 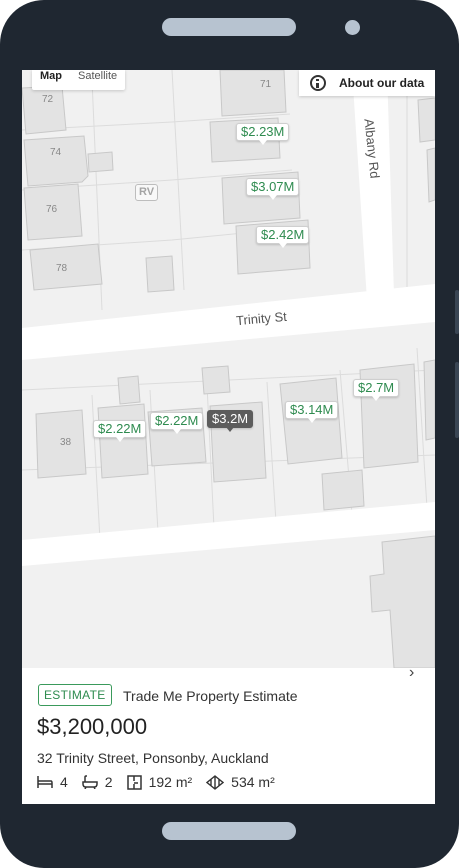 What do you see at coordinates (134, 782) in the screenshot?
I see `floor-plan-icon` at bounding box center [134, 782].